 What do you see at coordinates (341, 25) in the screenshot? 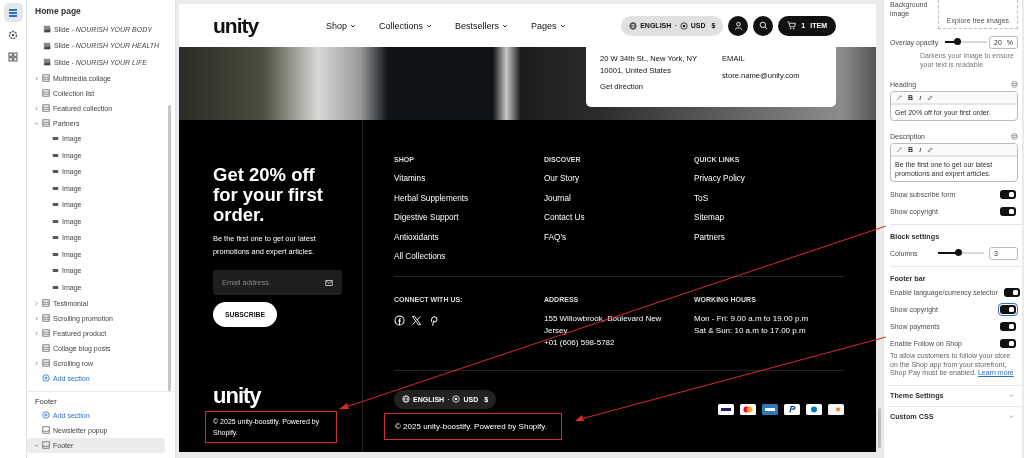
I see `nav-menu-item: Shop` at bounding box center [341, 25].